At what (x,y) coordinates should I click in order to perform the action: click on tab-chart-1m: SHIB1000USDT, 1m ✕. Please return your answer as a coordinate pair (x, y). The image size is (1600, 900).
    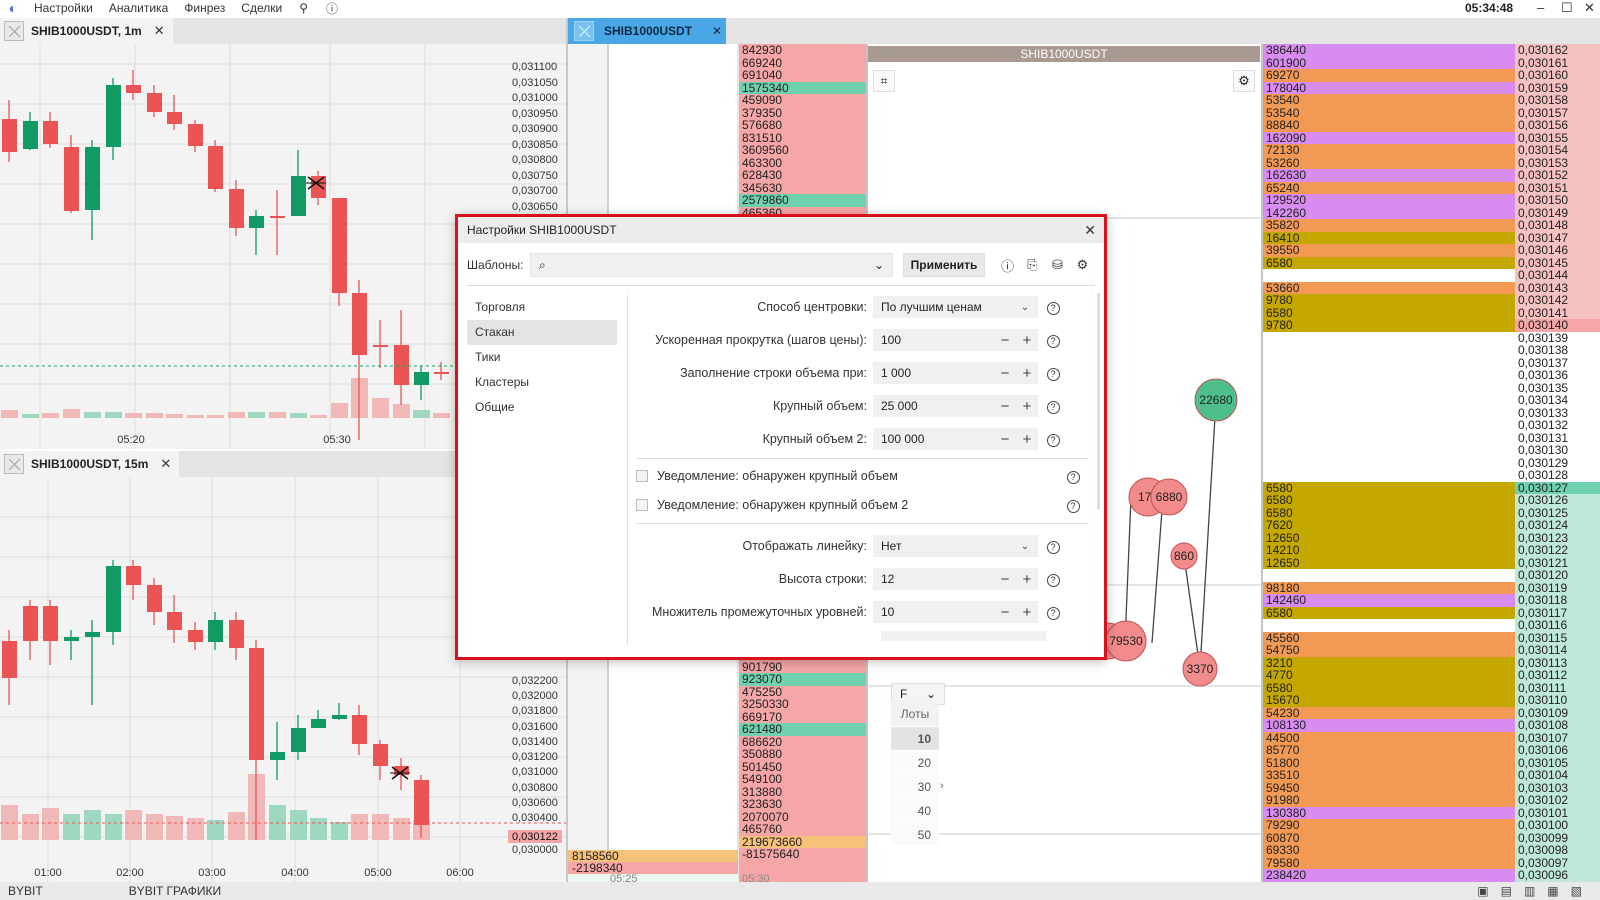
    Looking at the image, I should click on (86, 31).